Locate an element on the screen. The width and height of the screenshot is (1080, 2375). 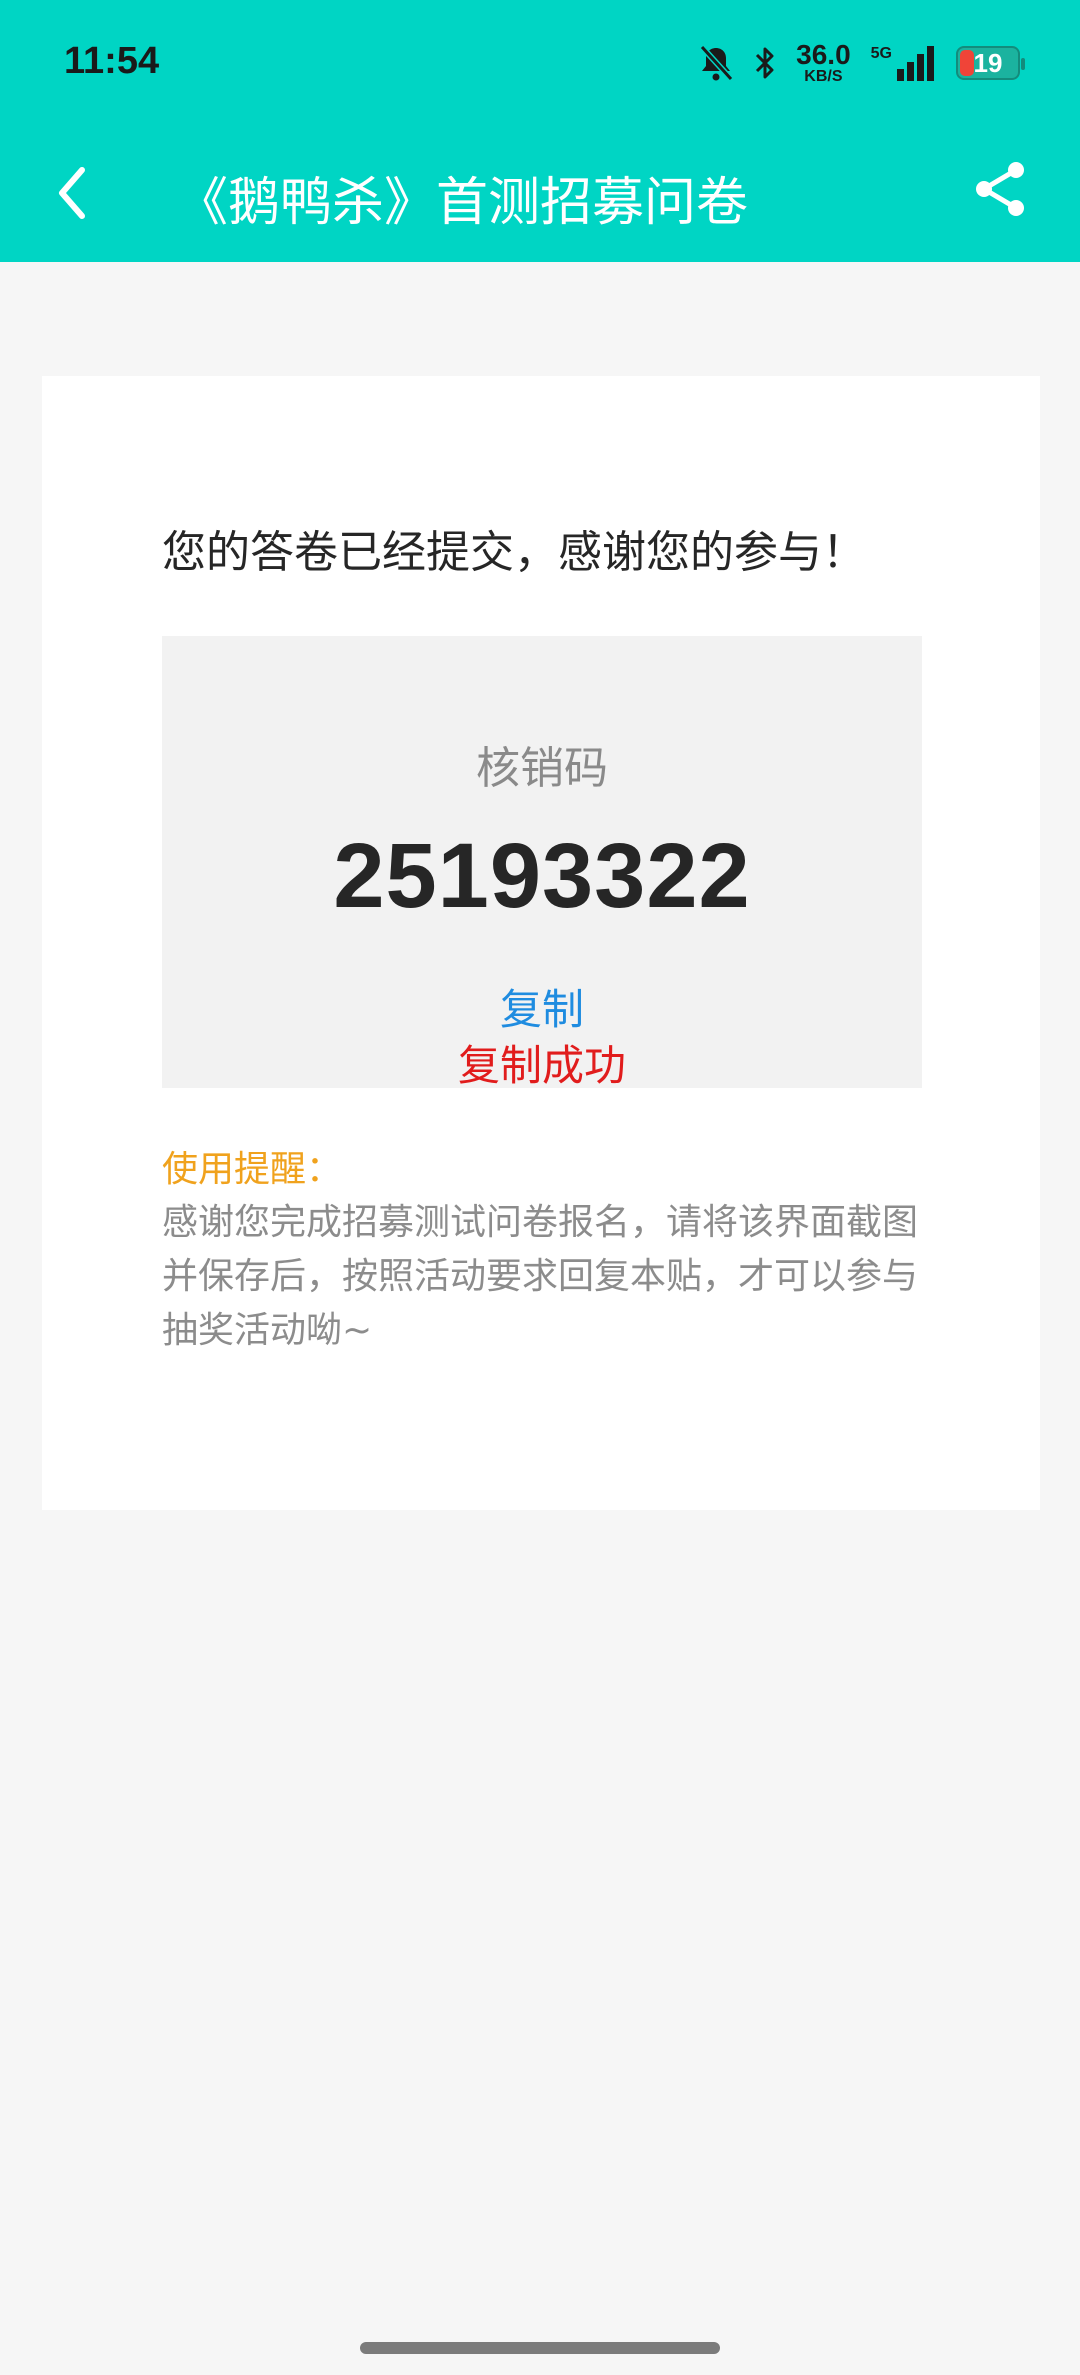
bell-off-icon is located at coordinates (716, 63).